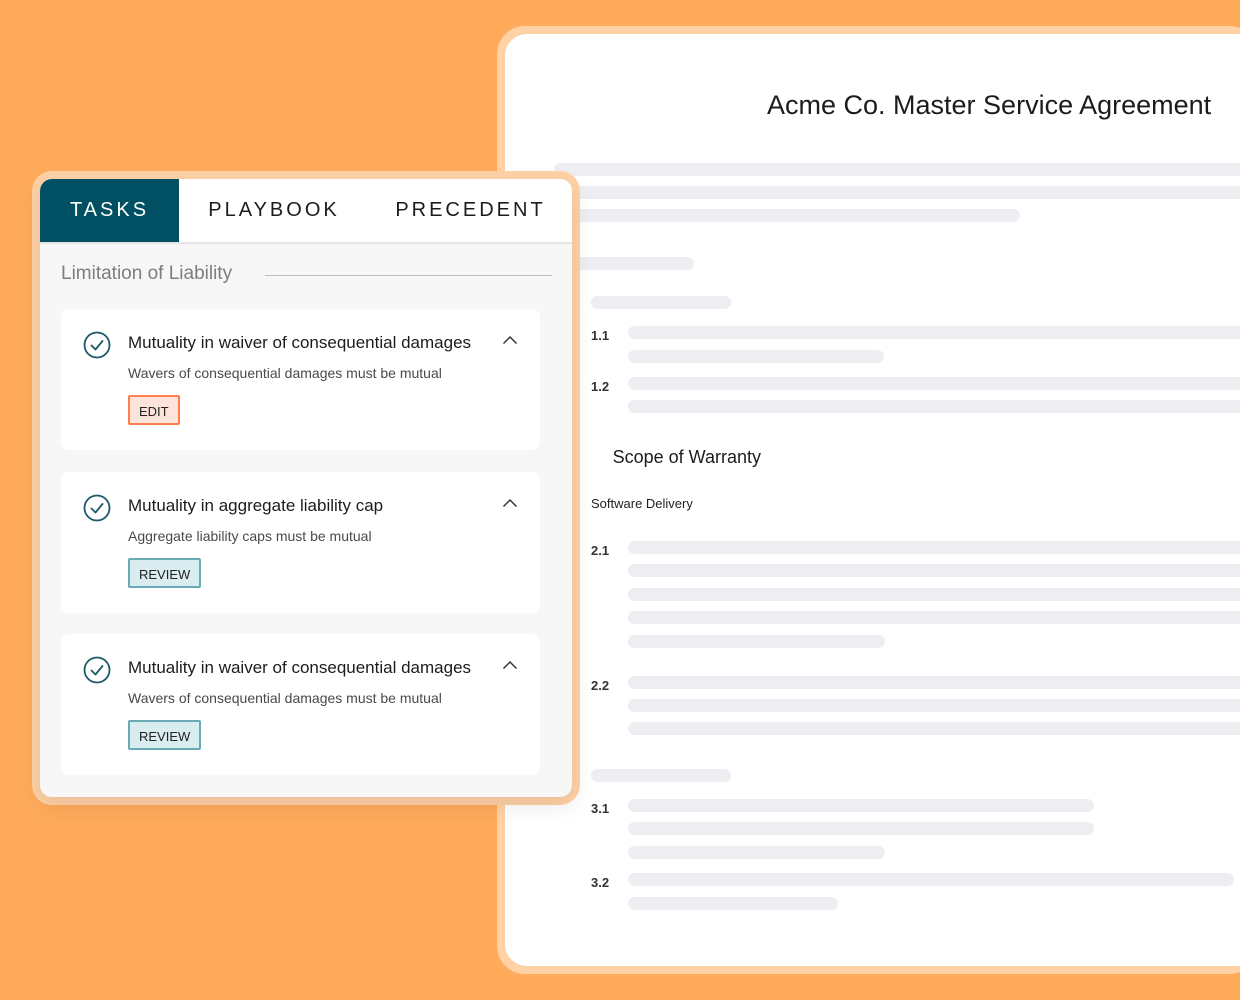 The width and height of the screenshot is (1240, 1000). Describe the element at coordinates (250, 536) in the screenshot. I see `task-description: Aggregate liability caps must be mutual` at that location.